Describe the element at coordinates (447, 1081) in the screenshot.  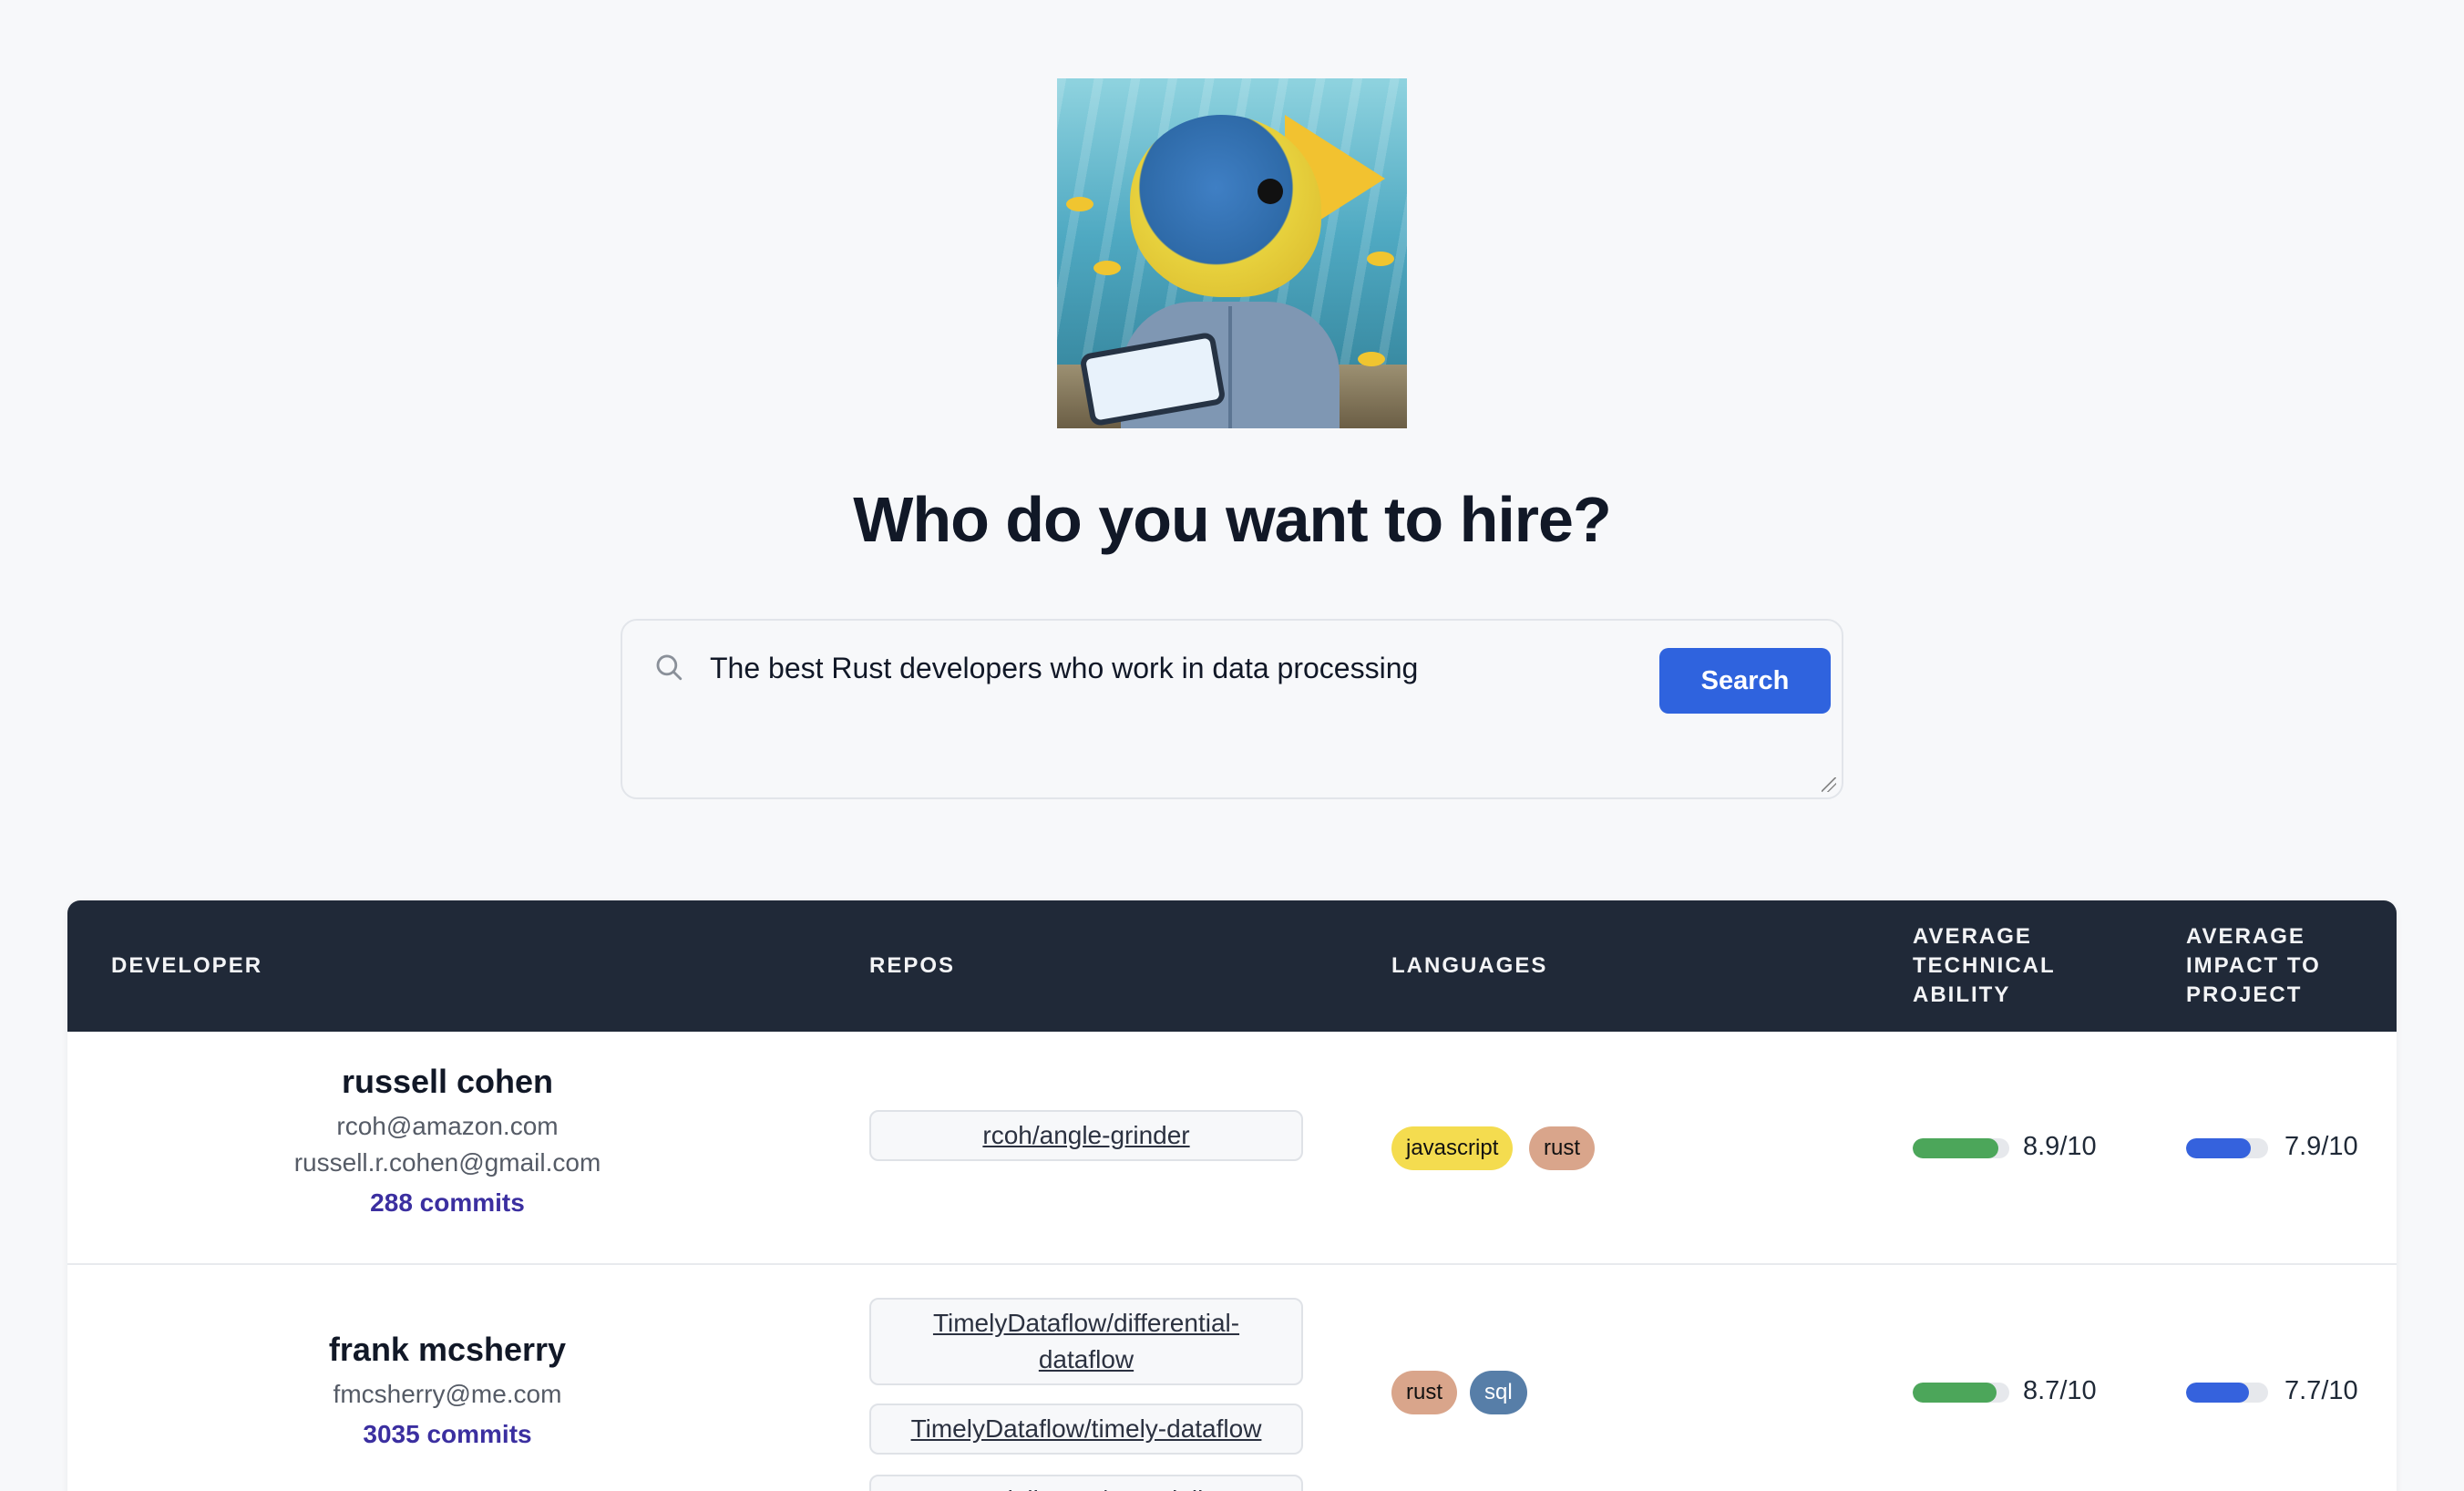
I see `developer-name: russell cohen` at that location.